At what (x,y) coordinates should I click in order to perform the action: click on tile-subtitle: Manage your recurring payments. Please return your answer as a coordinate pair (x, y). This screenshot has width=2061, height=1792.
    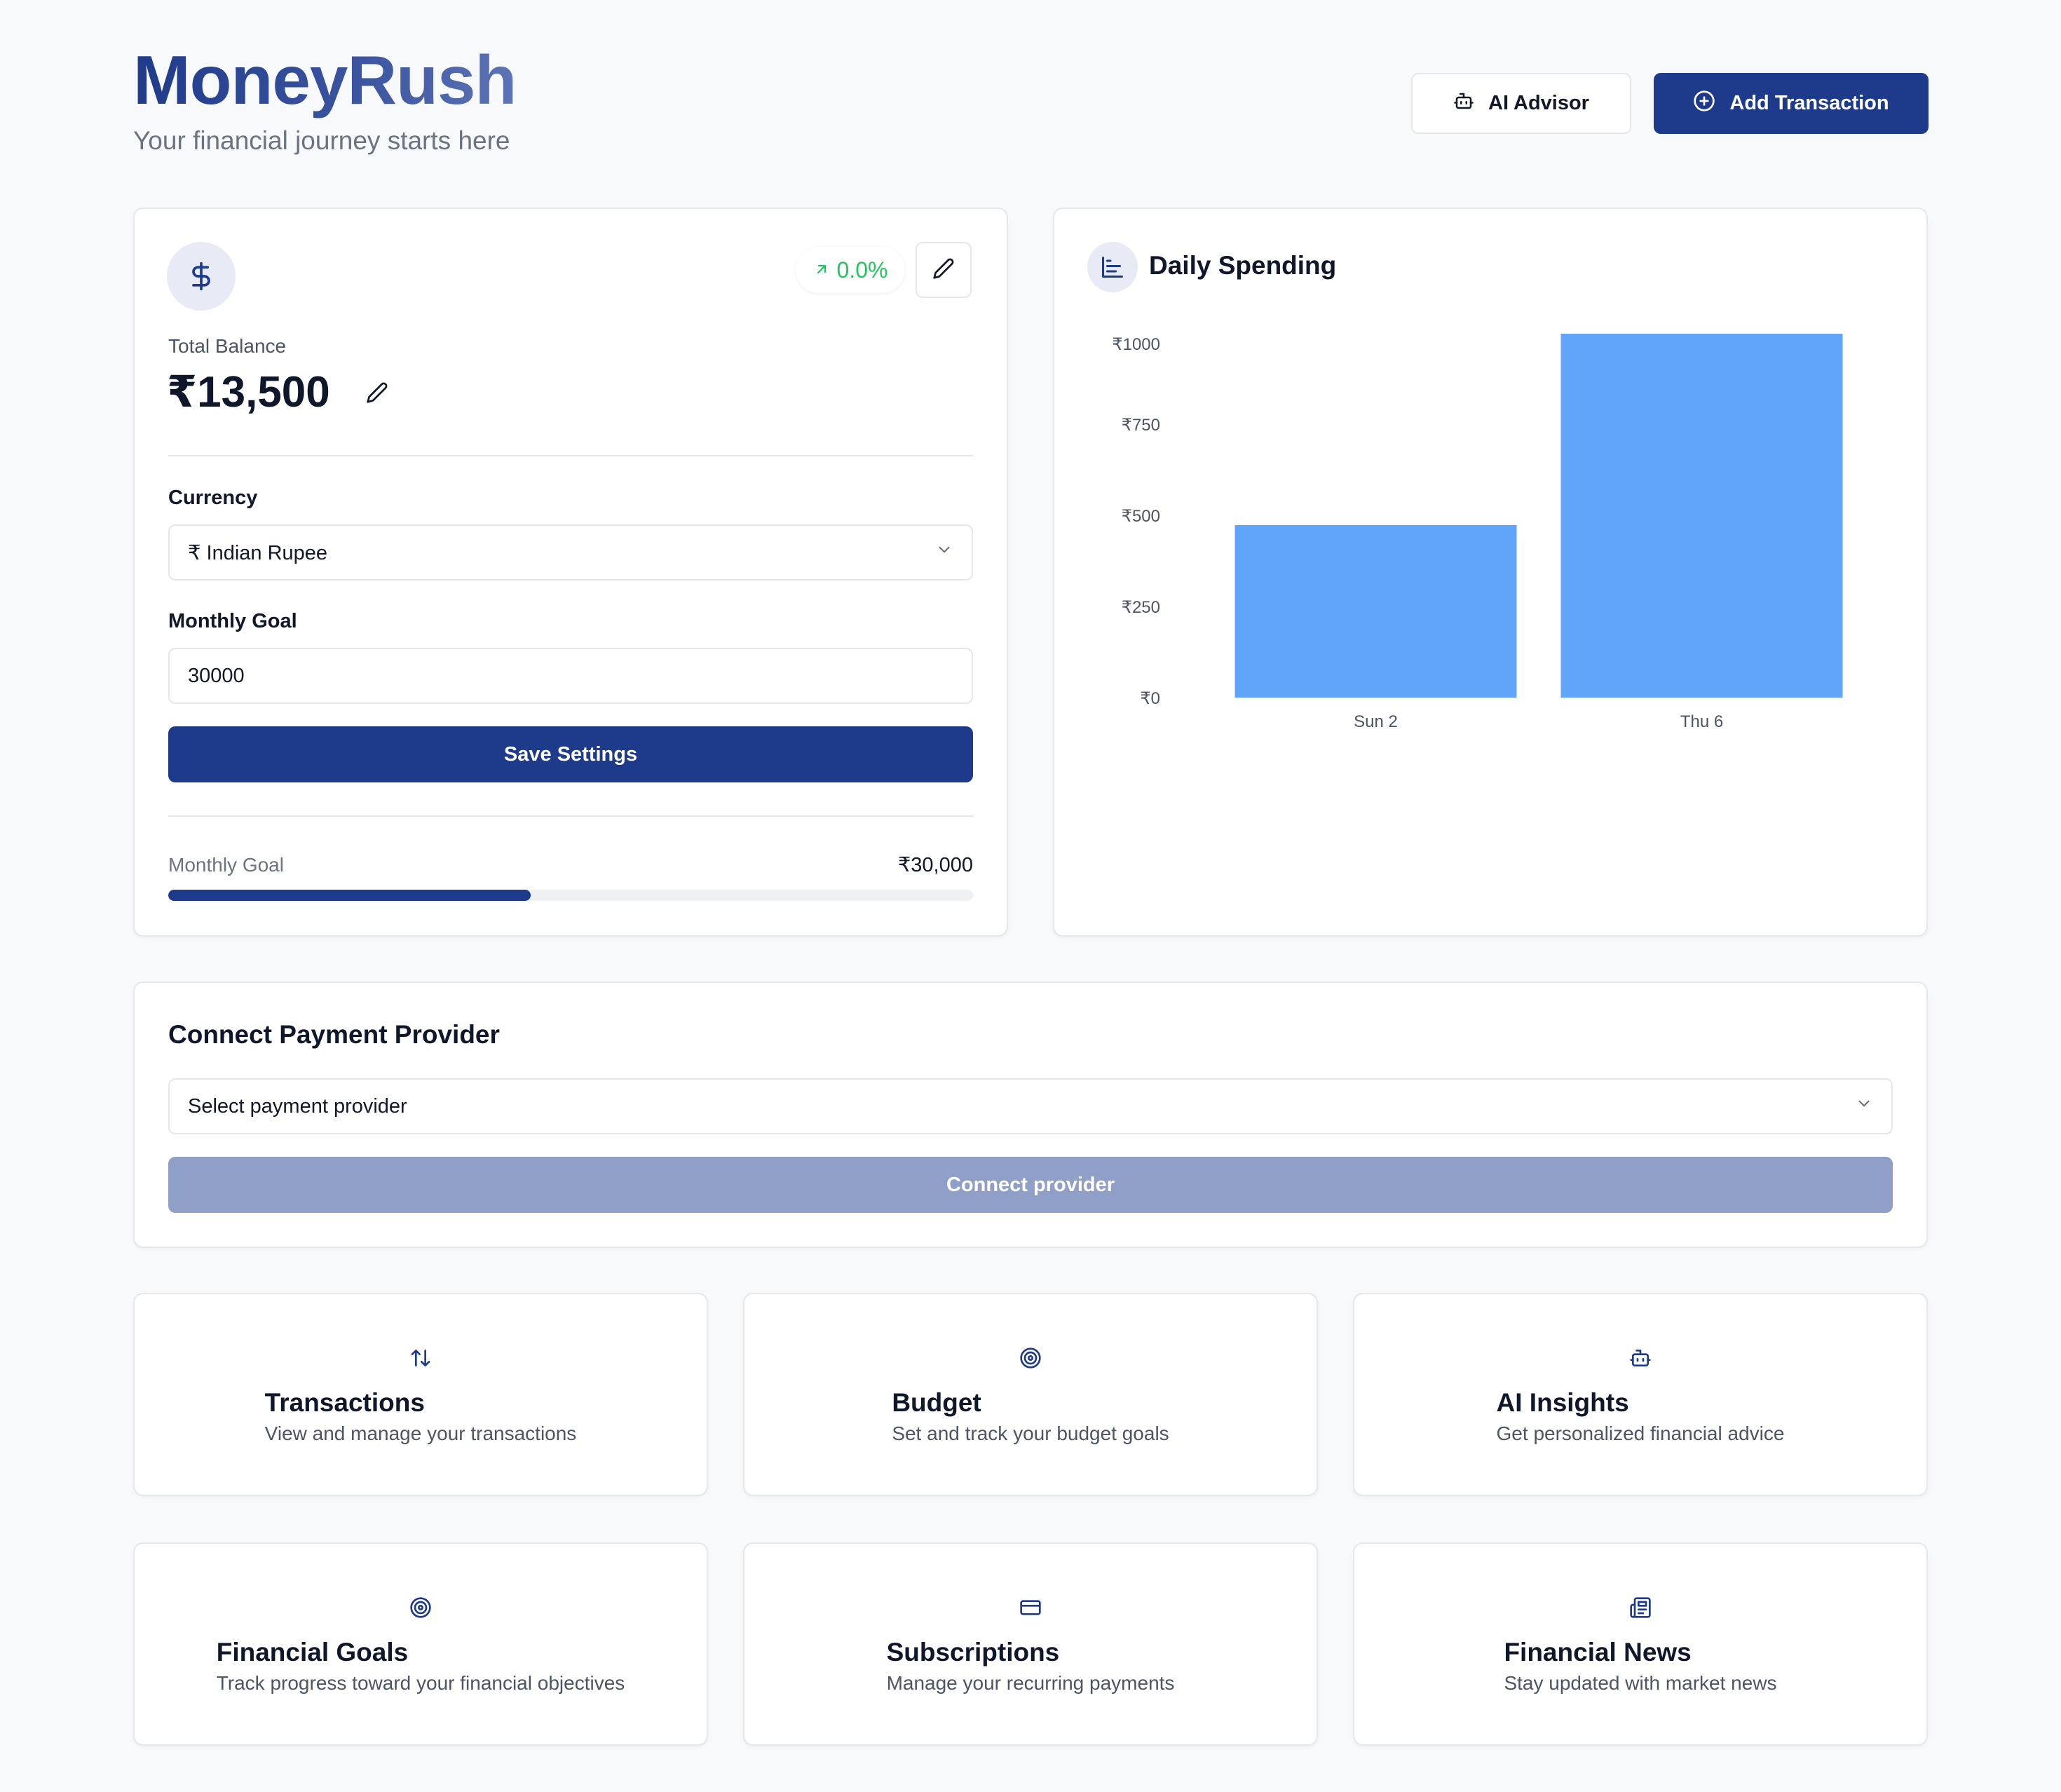
    Looking at the image, I should click on (1030, 1683).